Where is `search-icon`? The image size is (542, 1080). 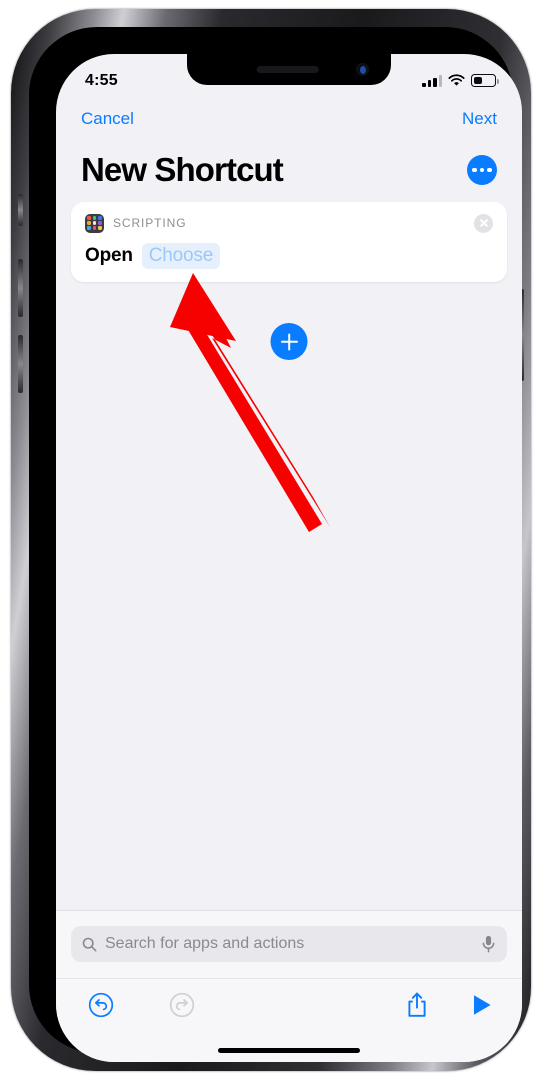
search-icon is located at coordinates (89, 944).